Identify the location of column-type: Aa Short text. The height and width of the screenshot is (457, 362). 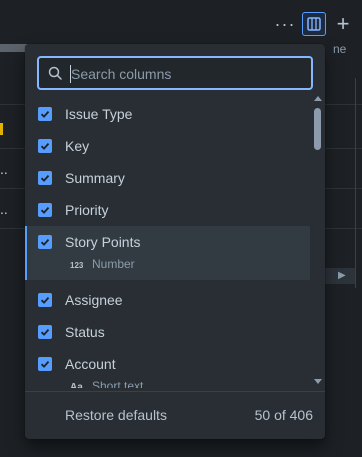
(106, 383).